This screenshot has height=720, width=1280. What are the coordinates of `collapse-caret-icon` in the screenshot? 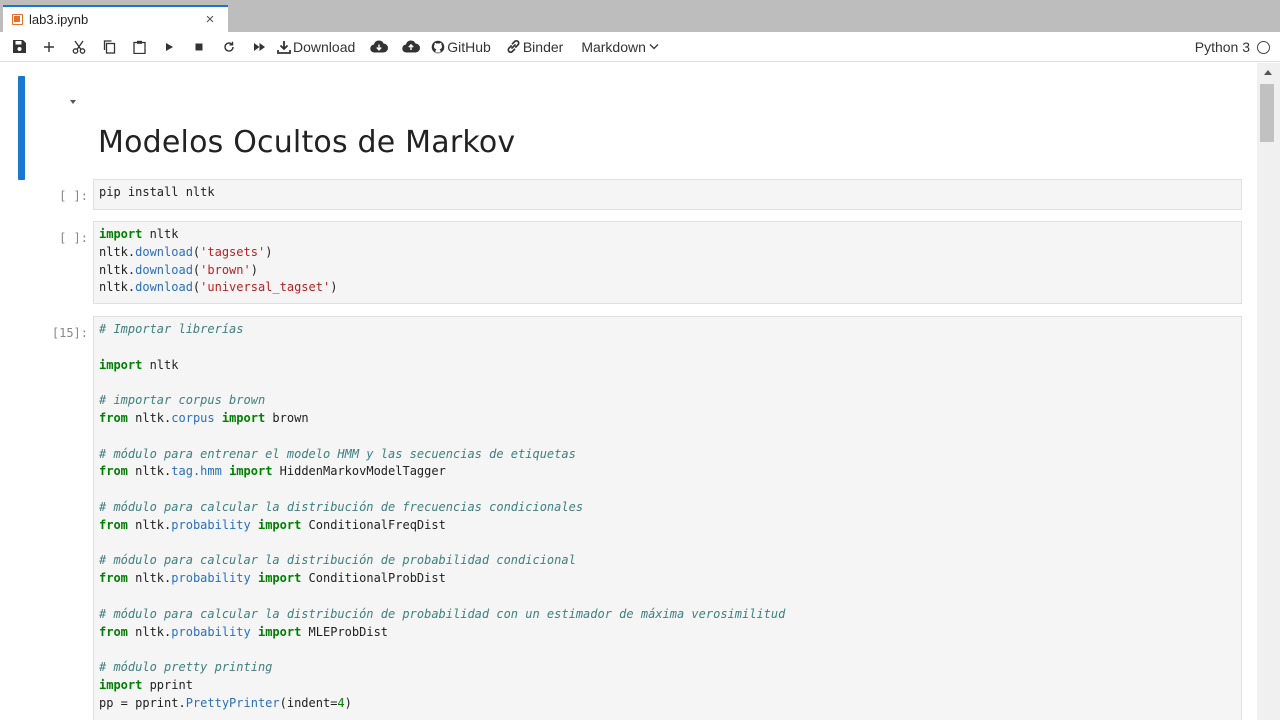 It's located at (73, 102).